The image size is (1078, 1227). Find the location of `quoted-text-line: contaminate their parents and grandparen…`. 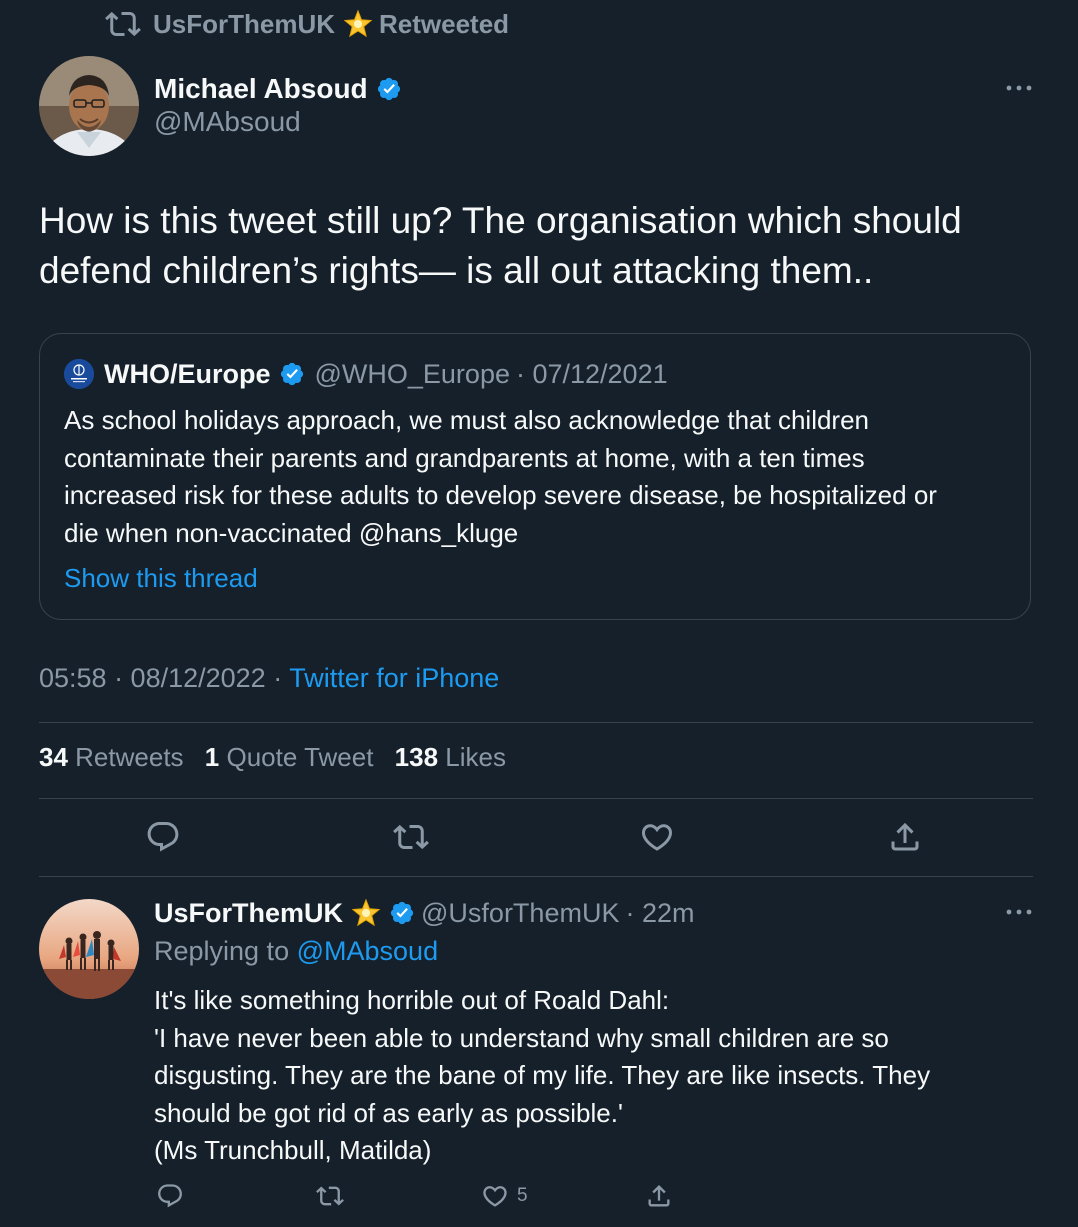

quoted-text-line: contaminate their parents and grandparen… is located at coordinates (464, 457).